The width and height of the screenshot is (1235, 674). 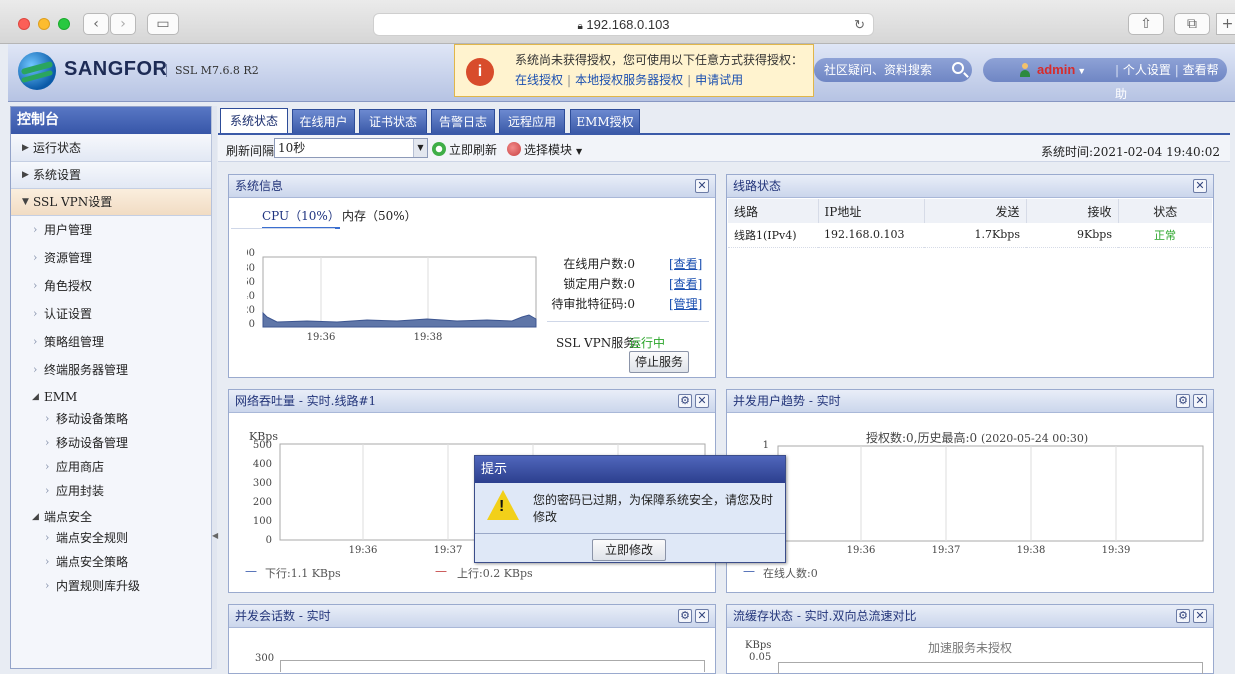 What do you see at coordinates (420, 148) in the screenshot?
I see `chevron-down-icon: ▼` at bounding box center [420, 148].